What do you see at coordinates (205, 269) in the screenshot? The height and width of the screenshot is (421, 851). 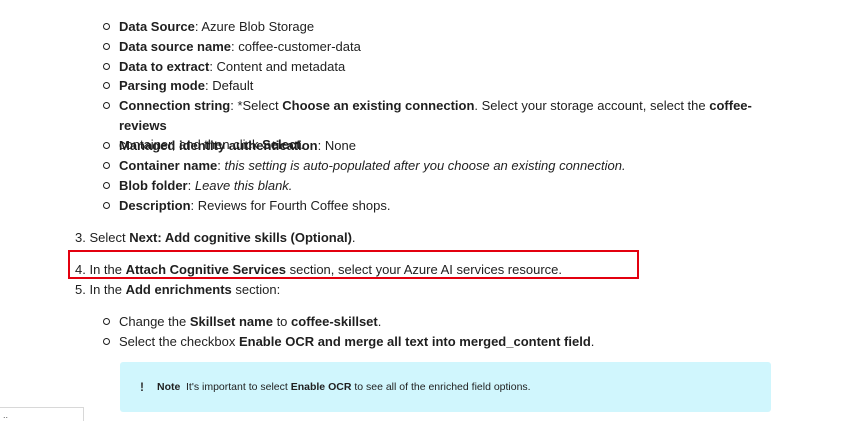 I see `step-bold: Attach Cognitive Services` at bounding box center [205, 269].